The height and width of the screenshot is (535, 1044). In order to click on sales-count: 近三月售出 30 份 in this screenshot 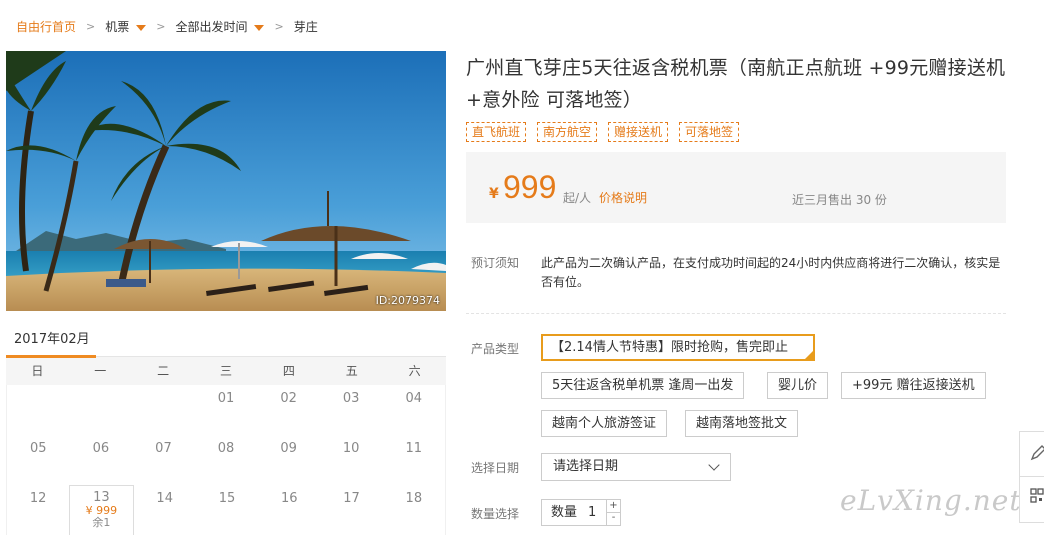, I will do `click(839, 200)`.